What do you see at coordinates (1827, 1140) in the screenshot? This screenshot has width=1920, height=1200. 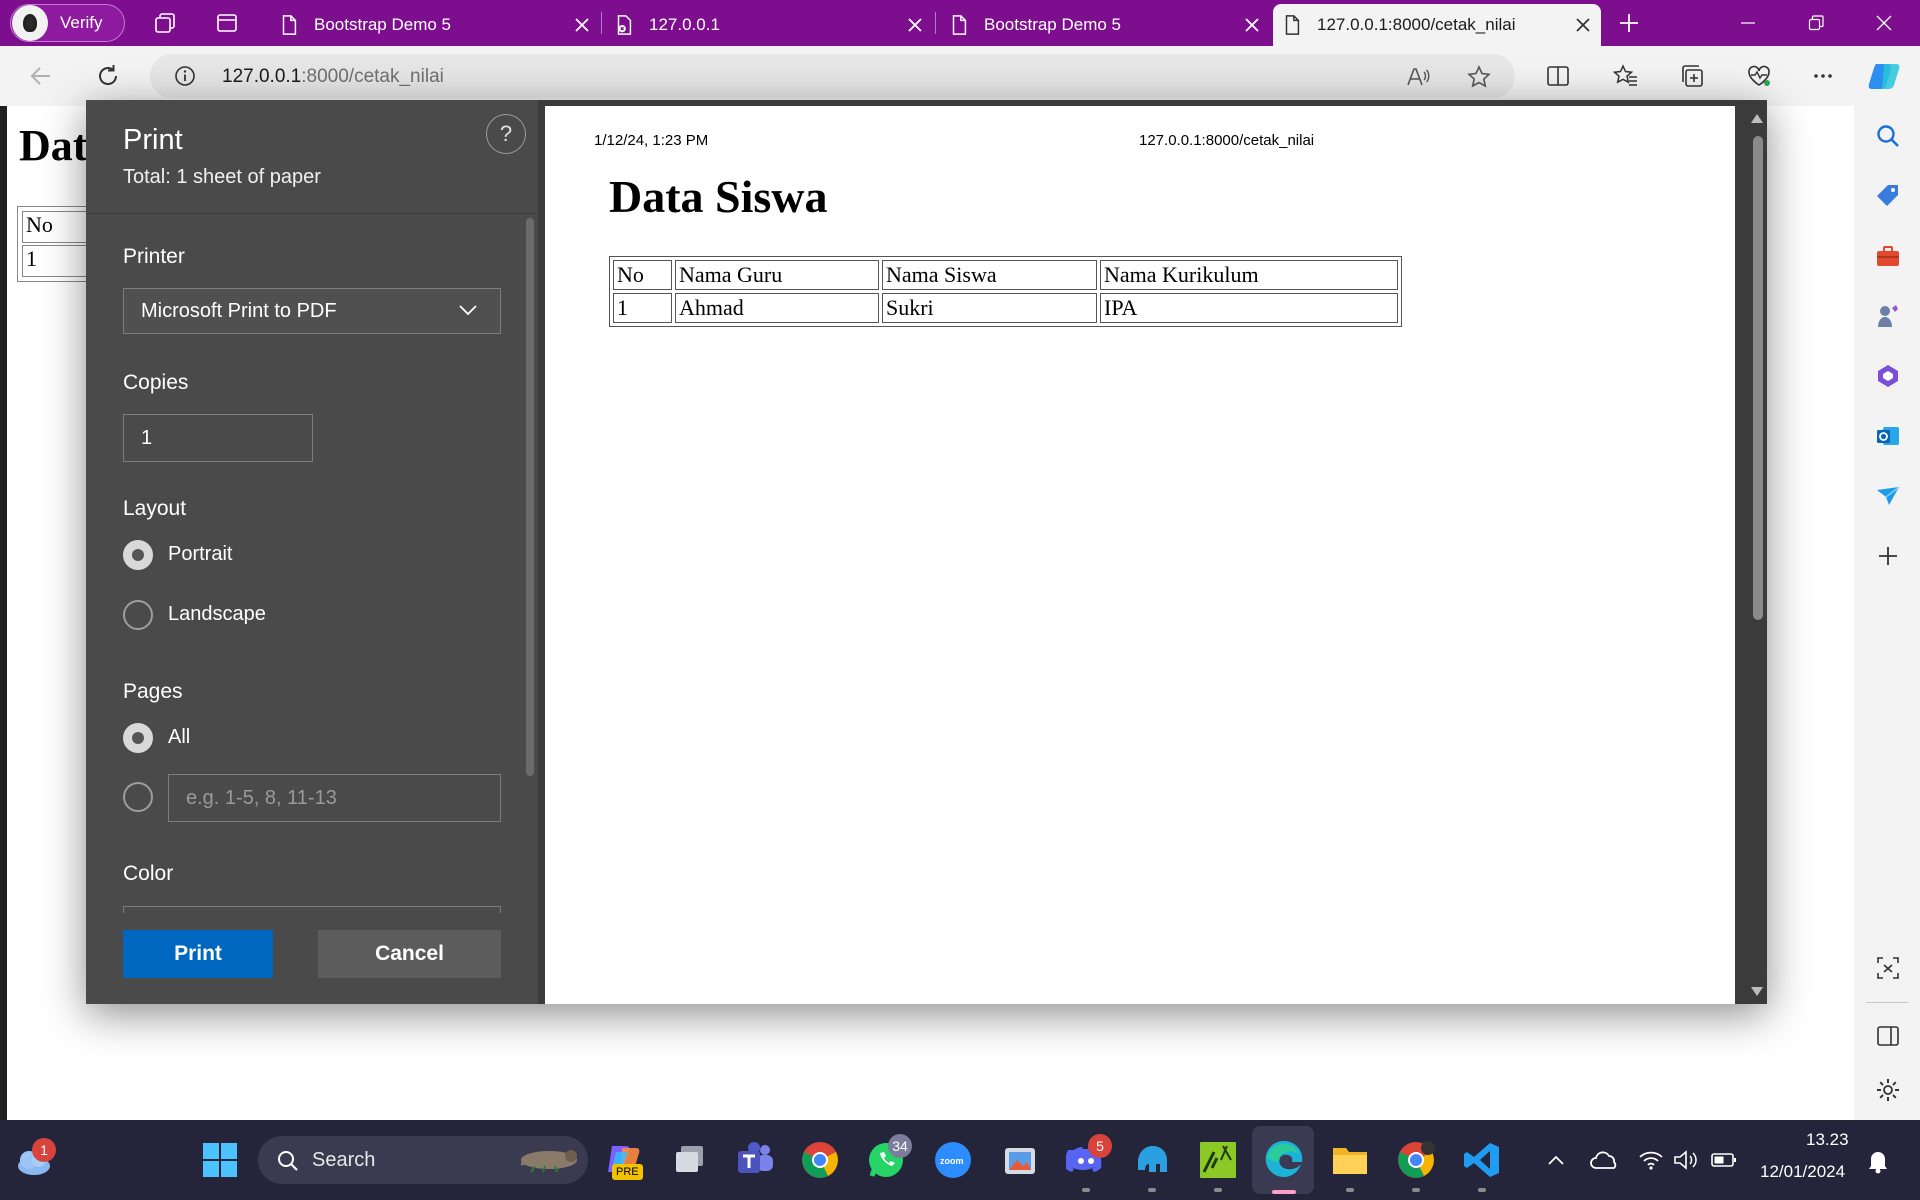 I see `clock-time: 13.23` at bounding box center [1827, 1140].